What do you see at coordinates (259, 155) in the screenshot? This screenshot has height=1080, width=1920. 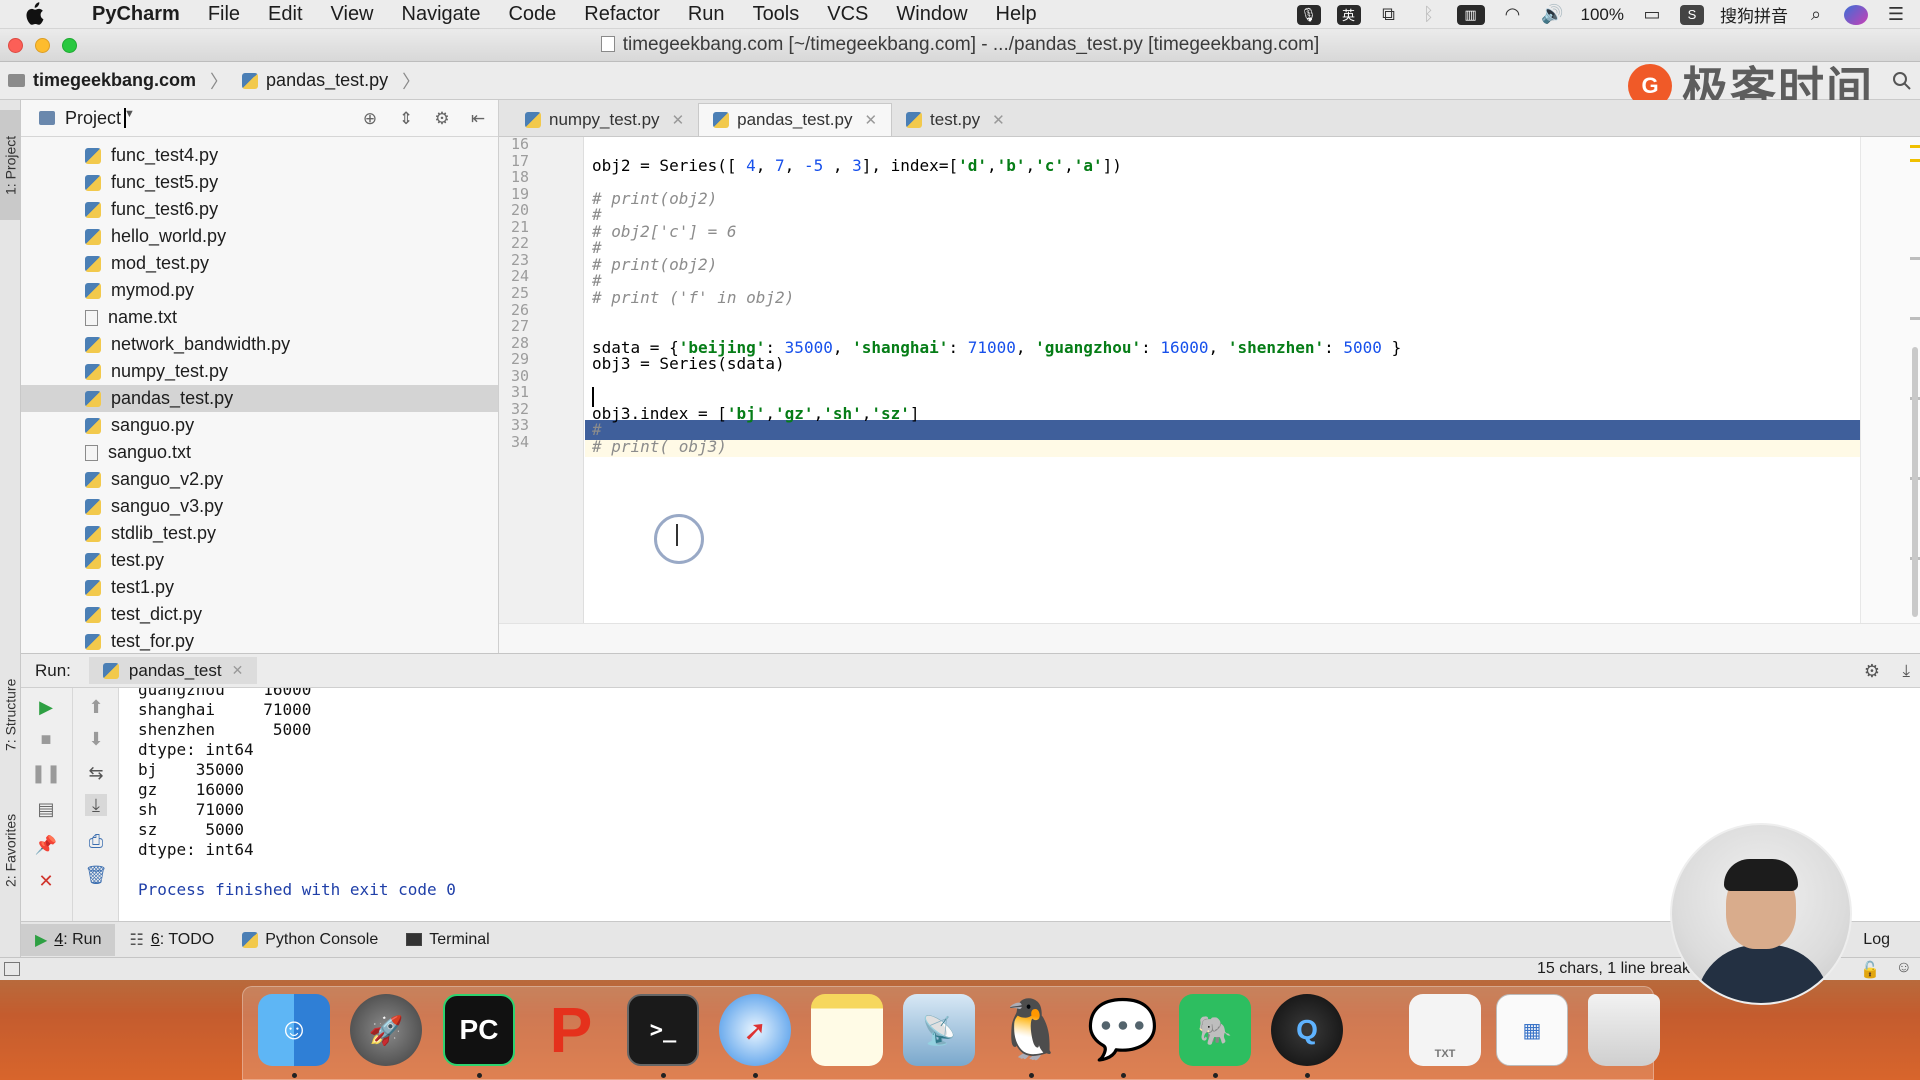 I see `file-tree-item: func_test4.py` at bounding box center [259, 155].